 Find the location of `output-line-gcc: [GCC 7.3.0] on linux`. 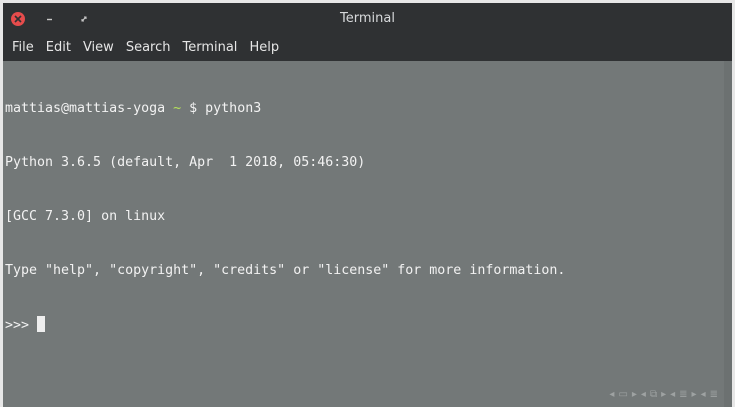

output-line-gcc: [GCC 7.3.0] on linux is located at coordinates (85, 216).